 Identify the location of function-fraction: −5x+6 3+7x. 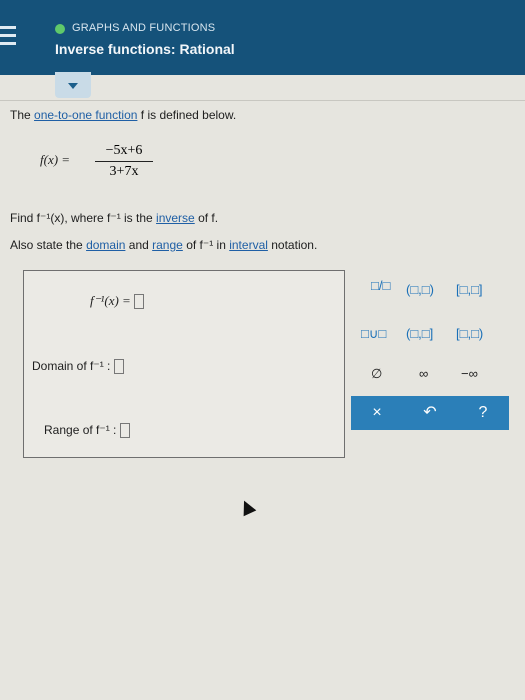
(124, 161).